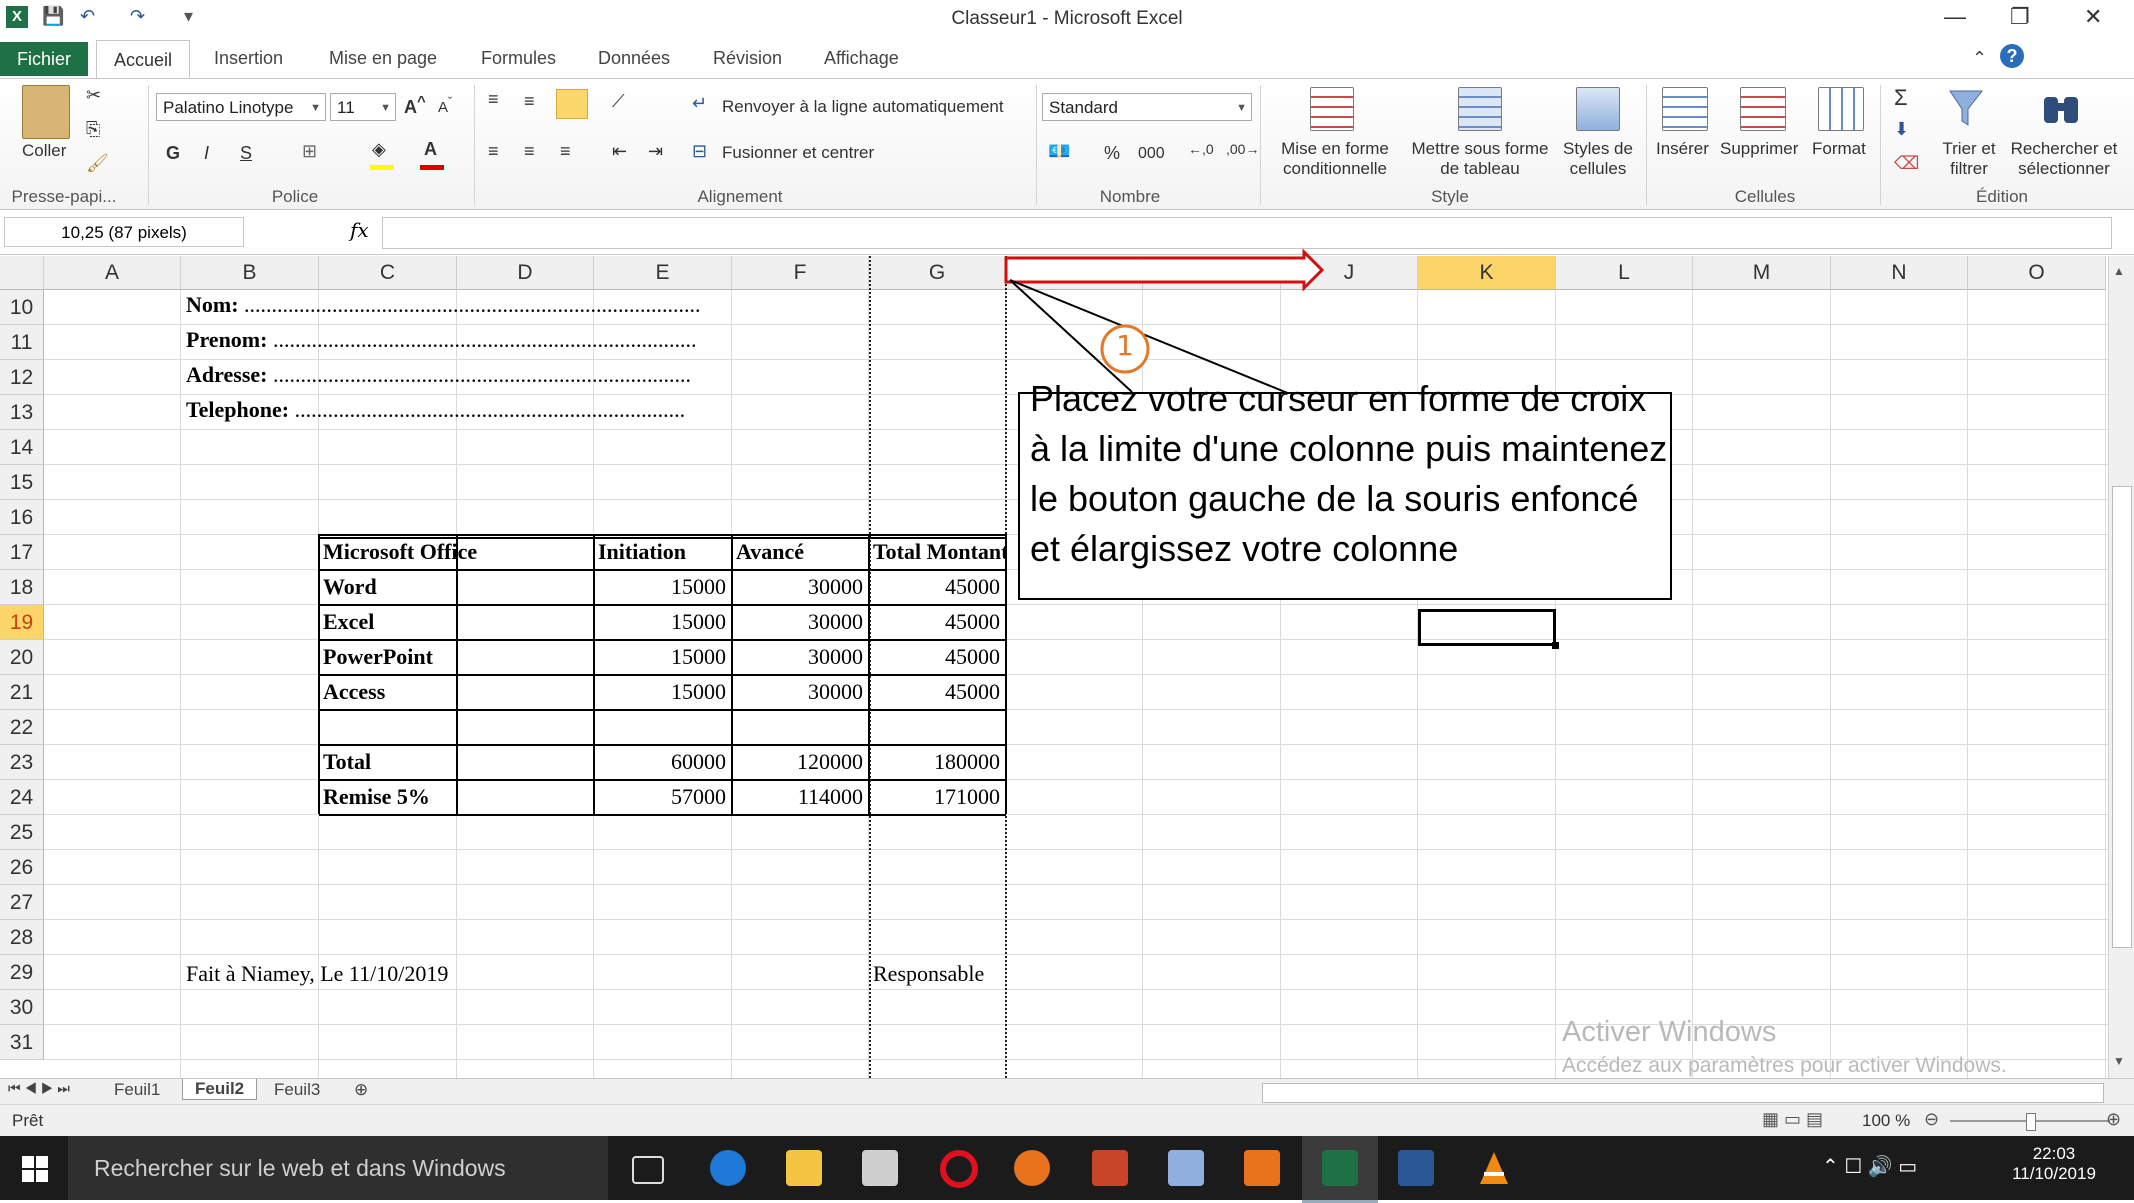 The image size is (2134, 1203). Describe the element at coordinates (297, 1090) in the screenshot. I see `sheet-tab-feuil3: Feuil3` at that location.